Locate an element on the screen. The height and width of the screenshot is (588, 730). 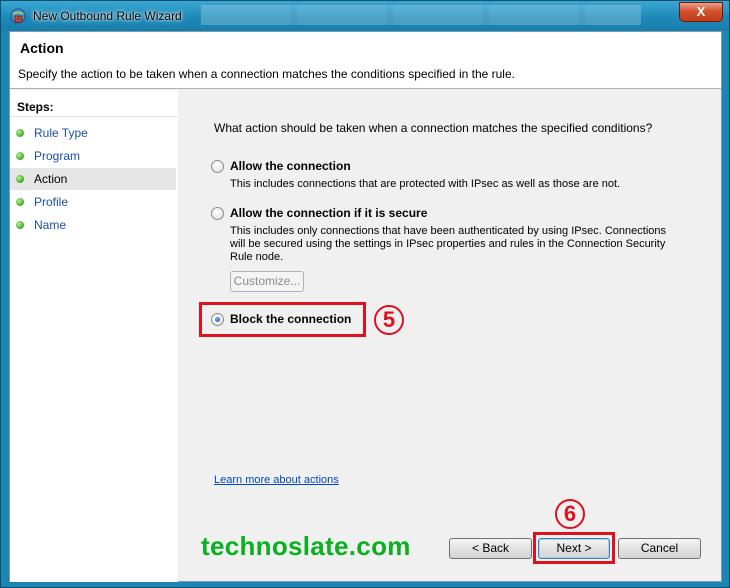
allow-secure-radio is located at coordinates (217, 213).